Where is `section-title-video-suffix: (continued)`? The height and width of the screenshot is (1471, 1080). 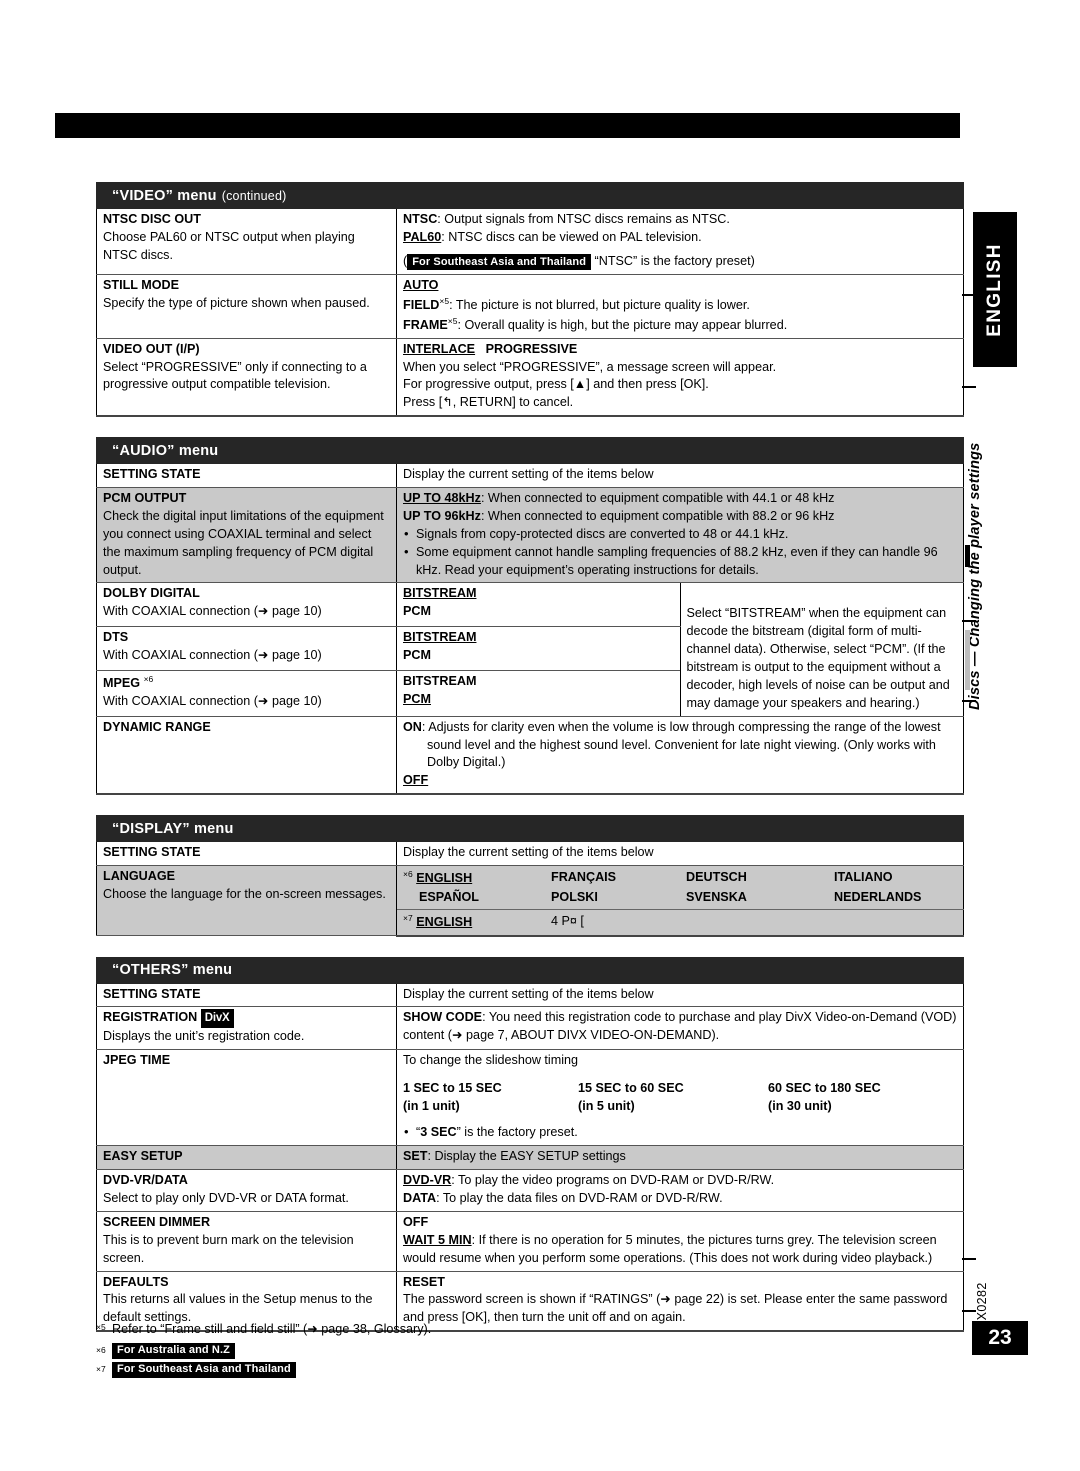 section-title-video-suffix: (continued) is located at coordinates (254, 195).